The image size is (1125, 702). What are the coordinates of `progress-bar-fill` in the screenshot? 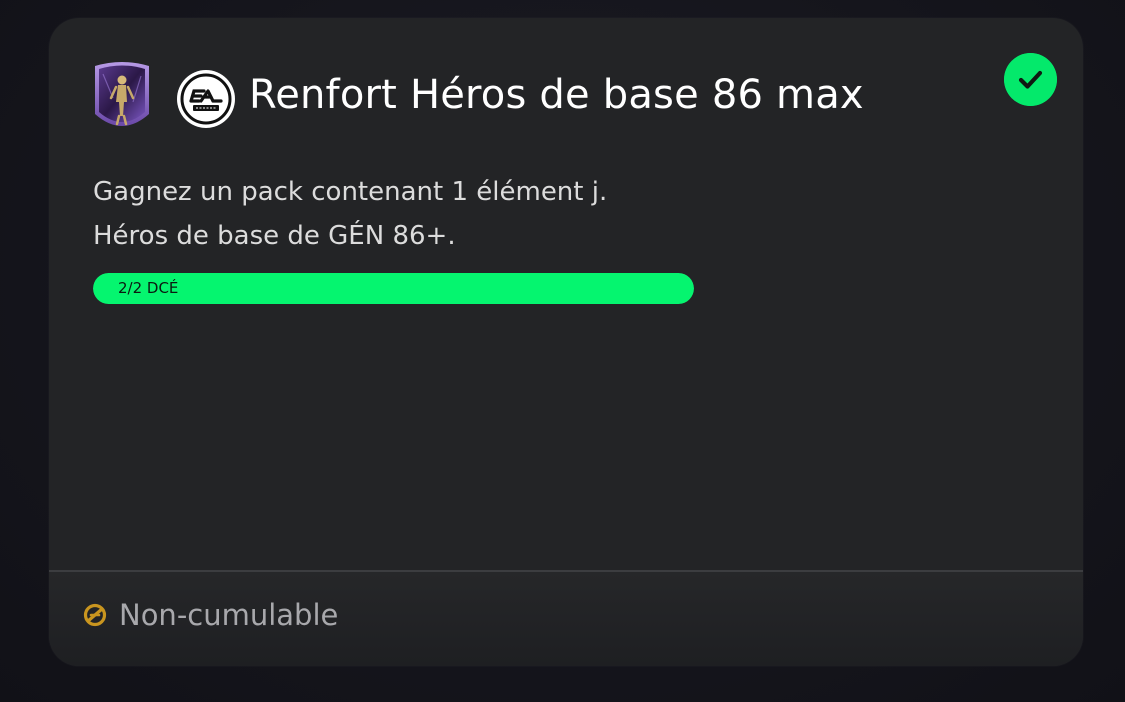 It's located at (393, 288).